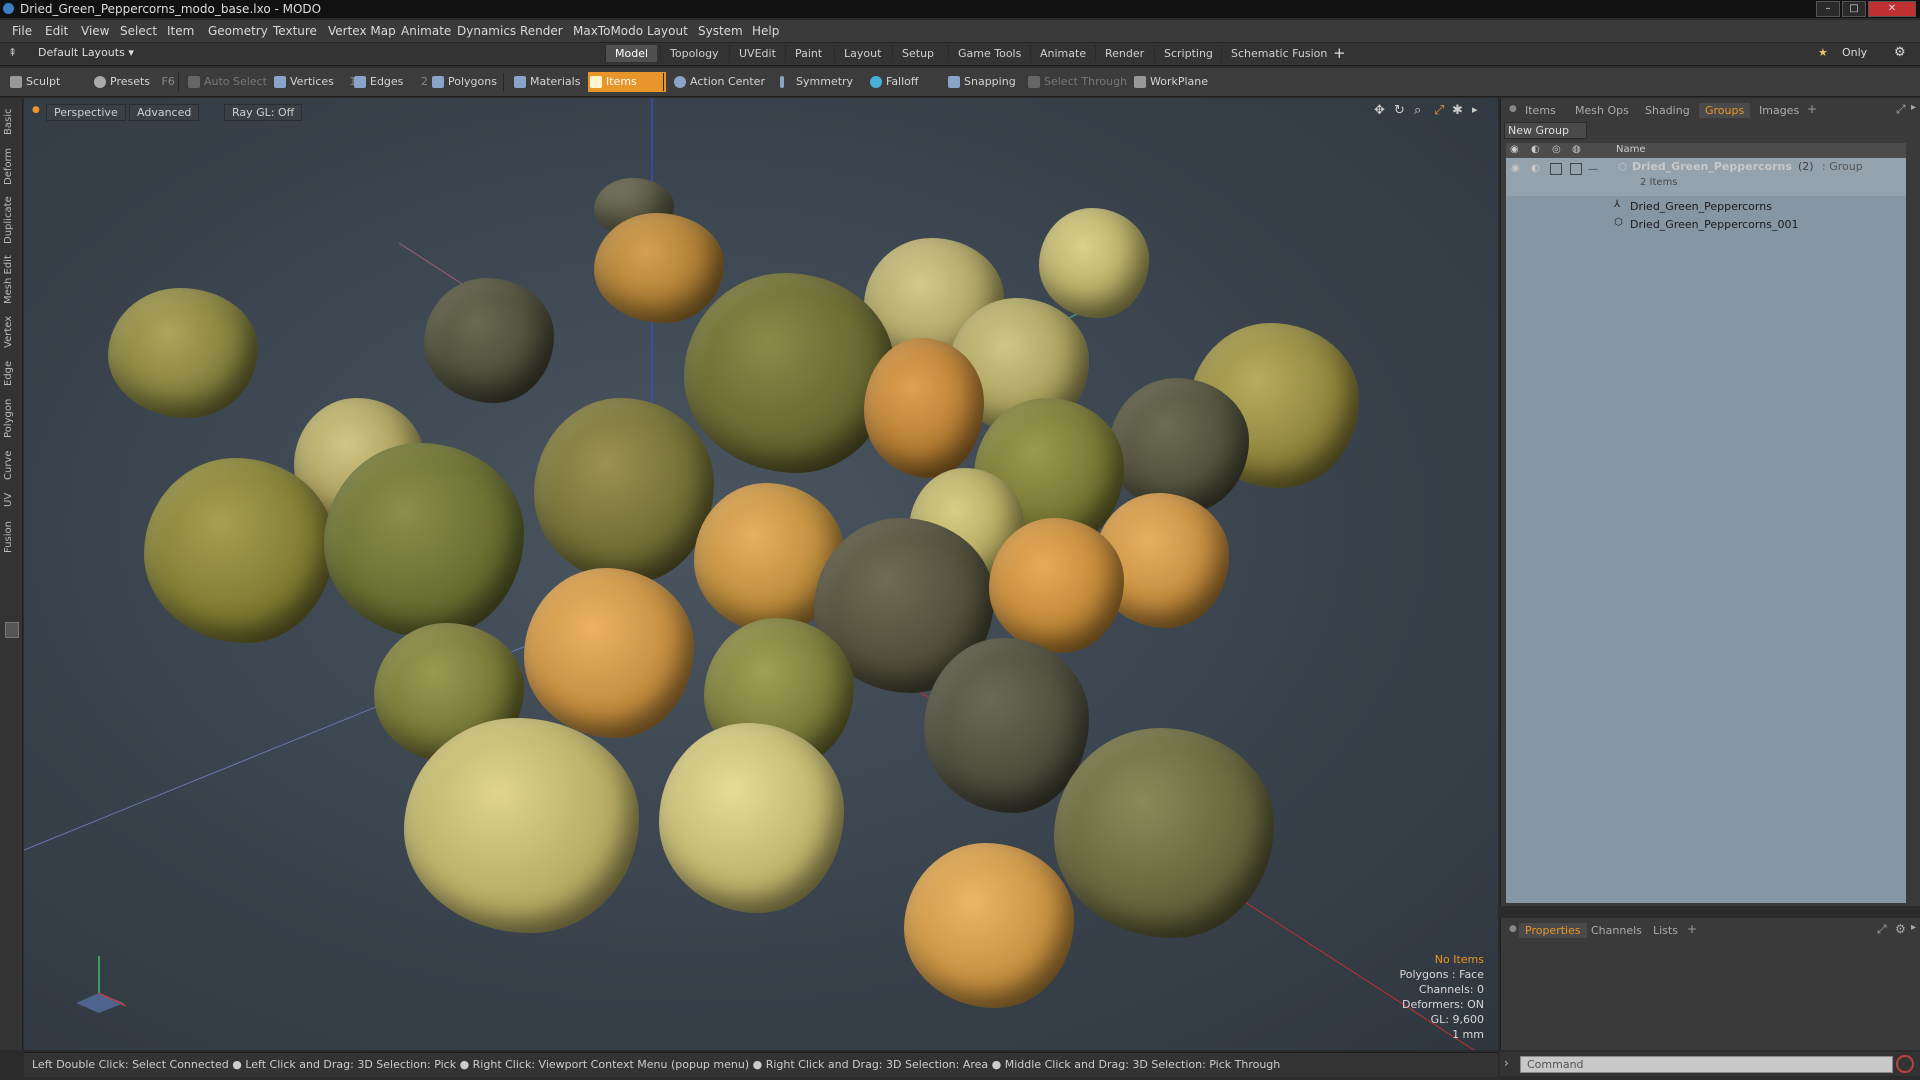  Describe the element at coordinates (11, 280) in the screenshot. I see `tab-mesh-edit: Mesh Edit` at that location.